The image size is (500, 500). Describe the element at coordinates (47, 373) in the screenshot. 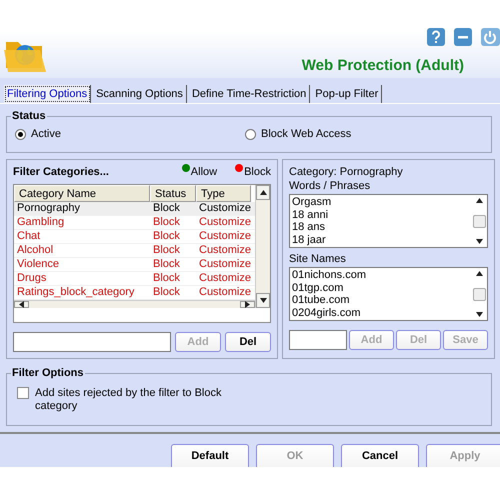

I see `group-title: Filter Options` at that location.